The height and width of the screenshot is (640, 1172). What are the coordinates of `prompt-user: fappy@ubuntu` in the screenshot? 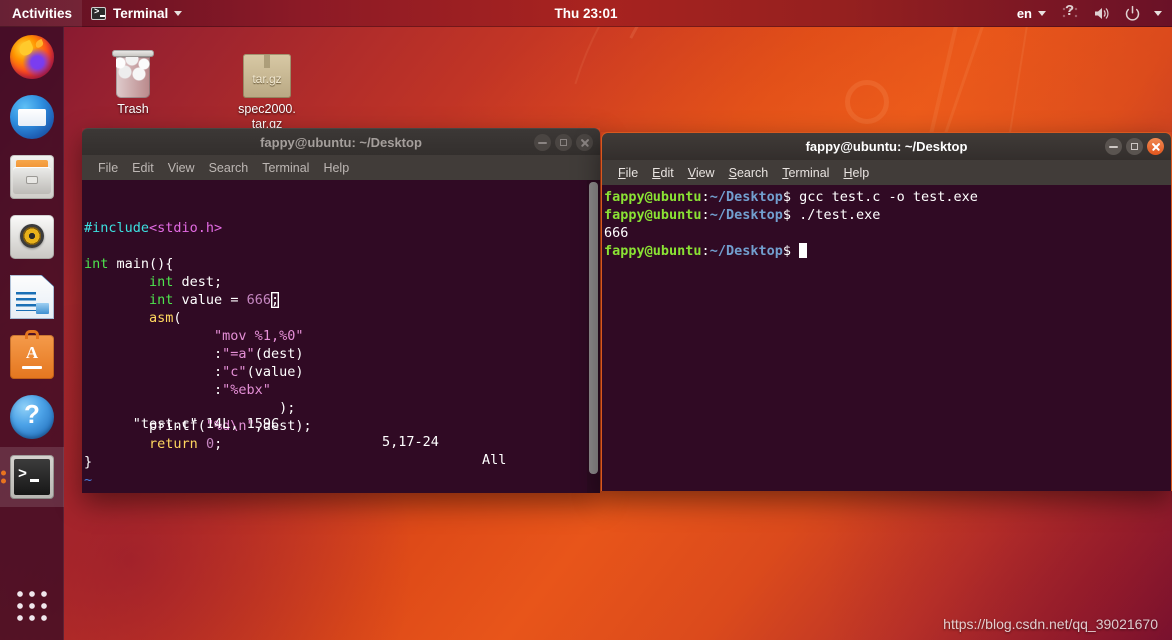 It's located at (653, 197).